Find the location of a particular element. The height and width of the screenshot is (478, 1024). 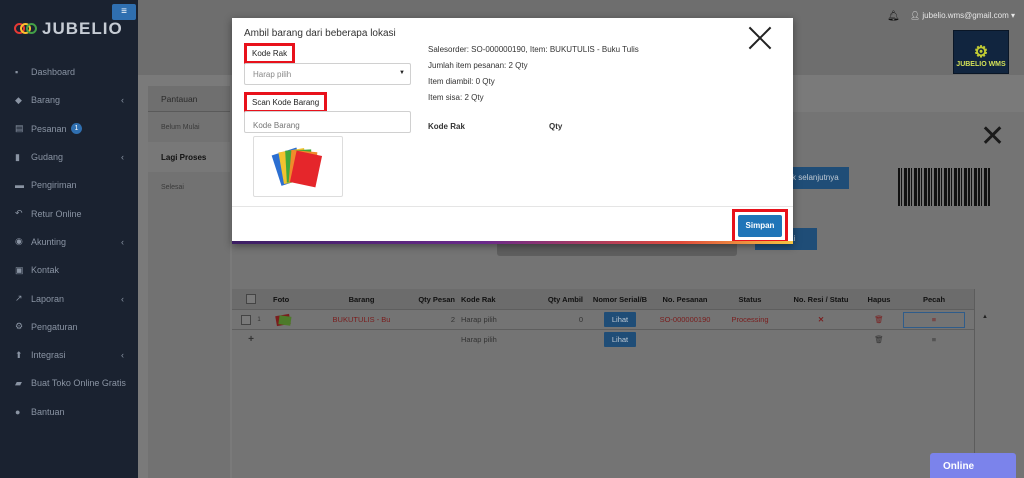

barcode-image is located at coordinates (944, 187).